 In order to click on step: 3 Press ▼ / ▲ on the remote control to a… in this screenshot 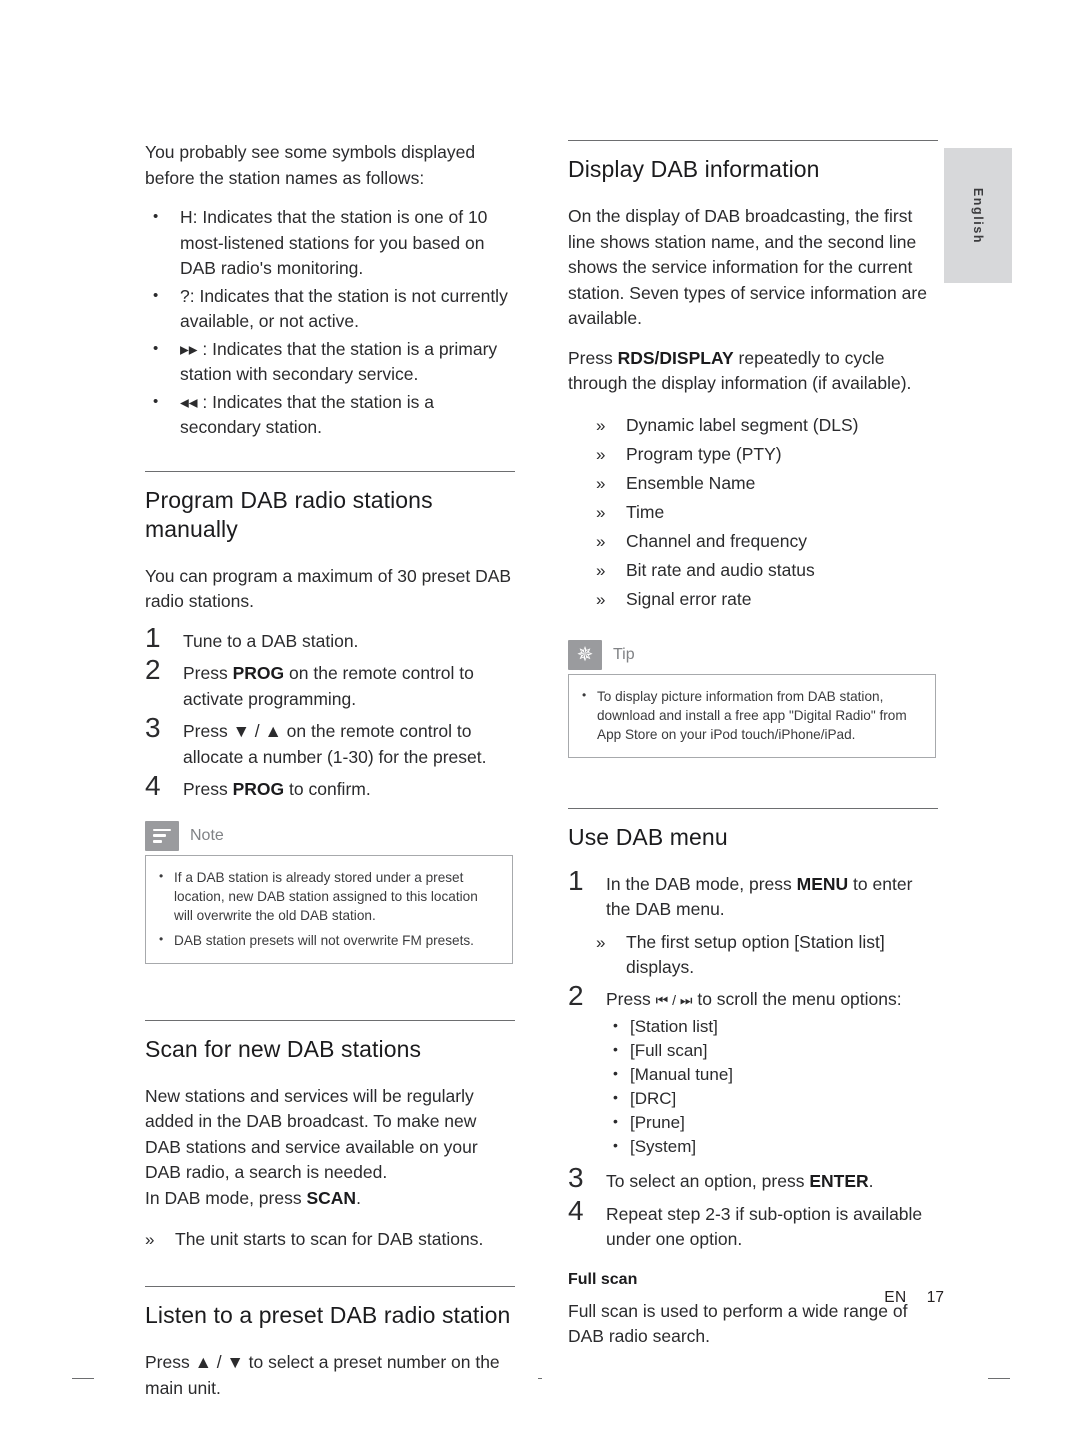, I will do `click(330, 741)`.